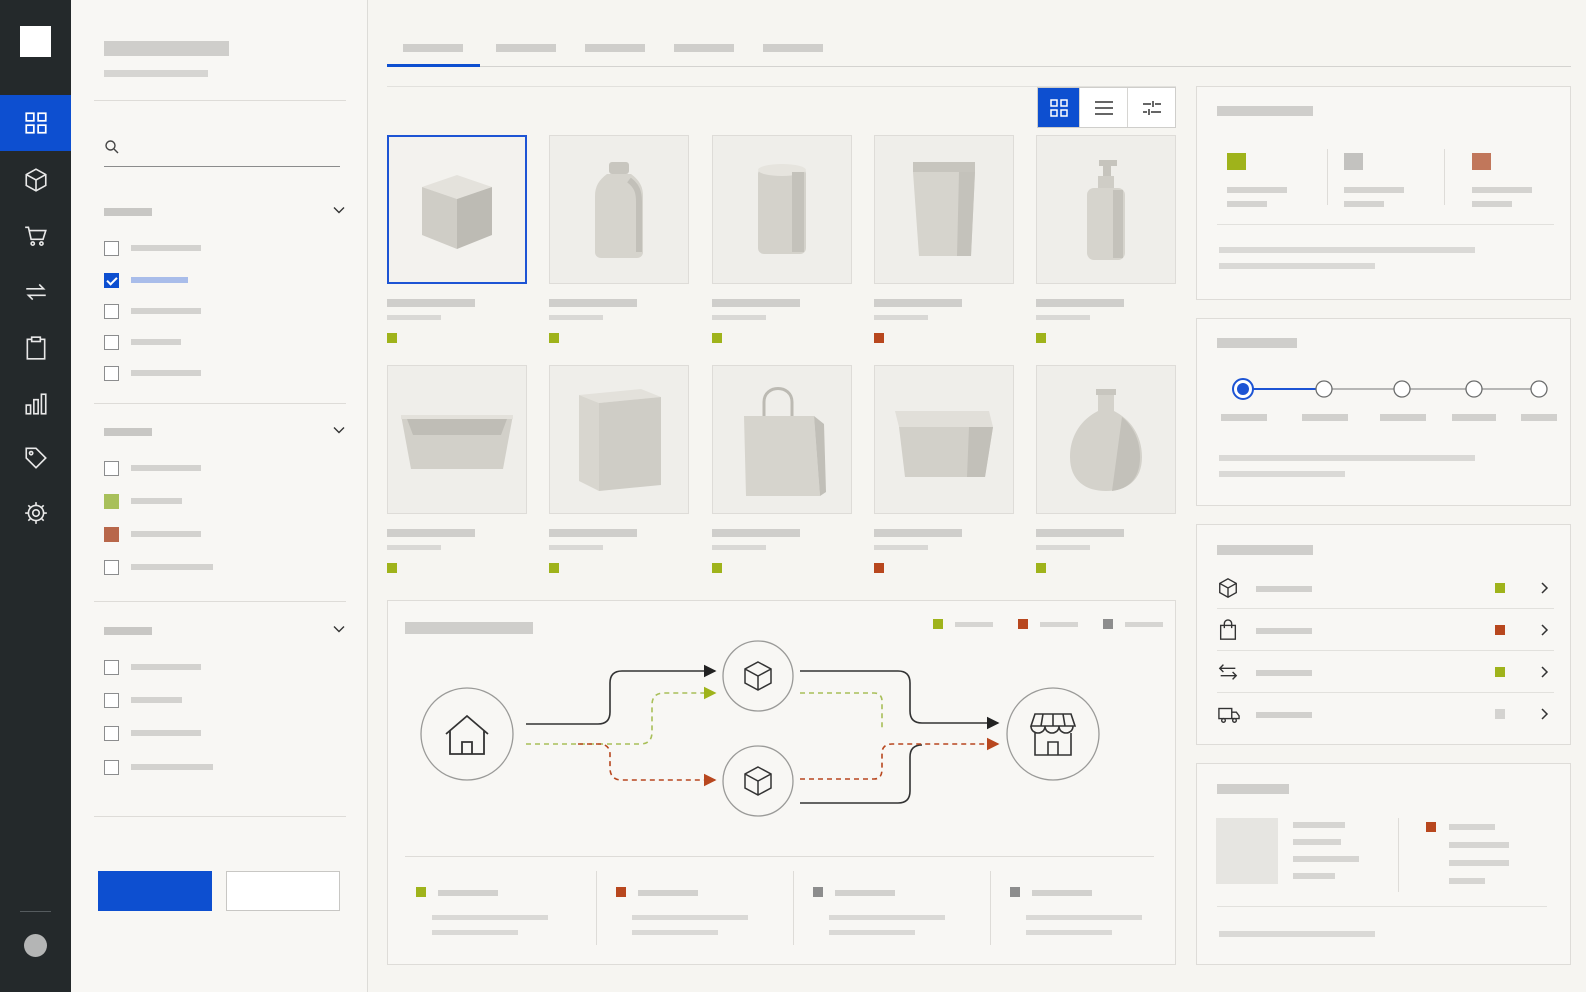 The image size is (1586, 992). What do you see at coordinates (128, 631) in the screenshot?
I see `filter-group-3-label` at bounding box center [128, 631].